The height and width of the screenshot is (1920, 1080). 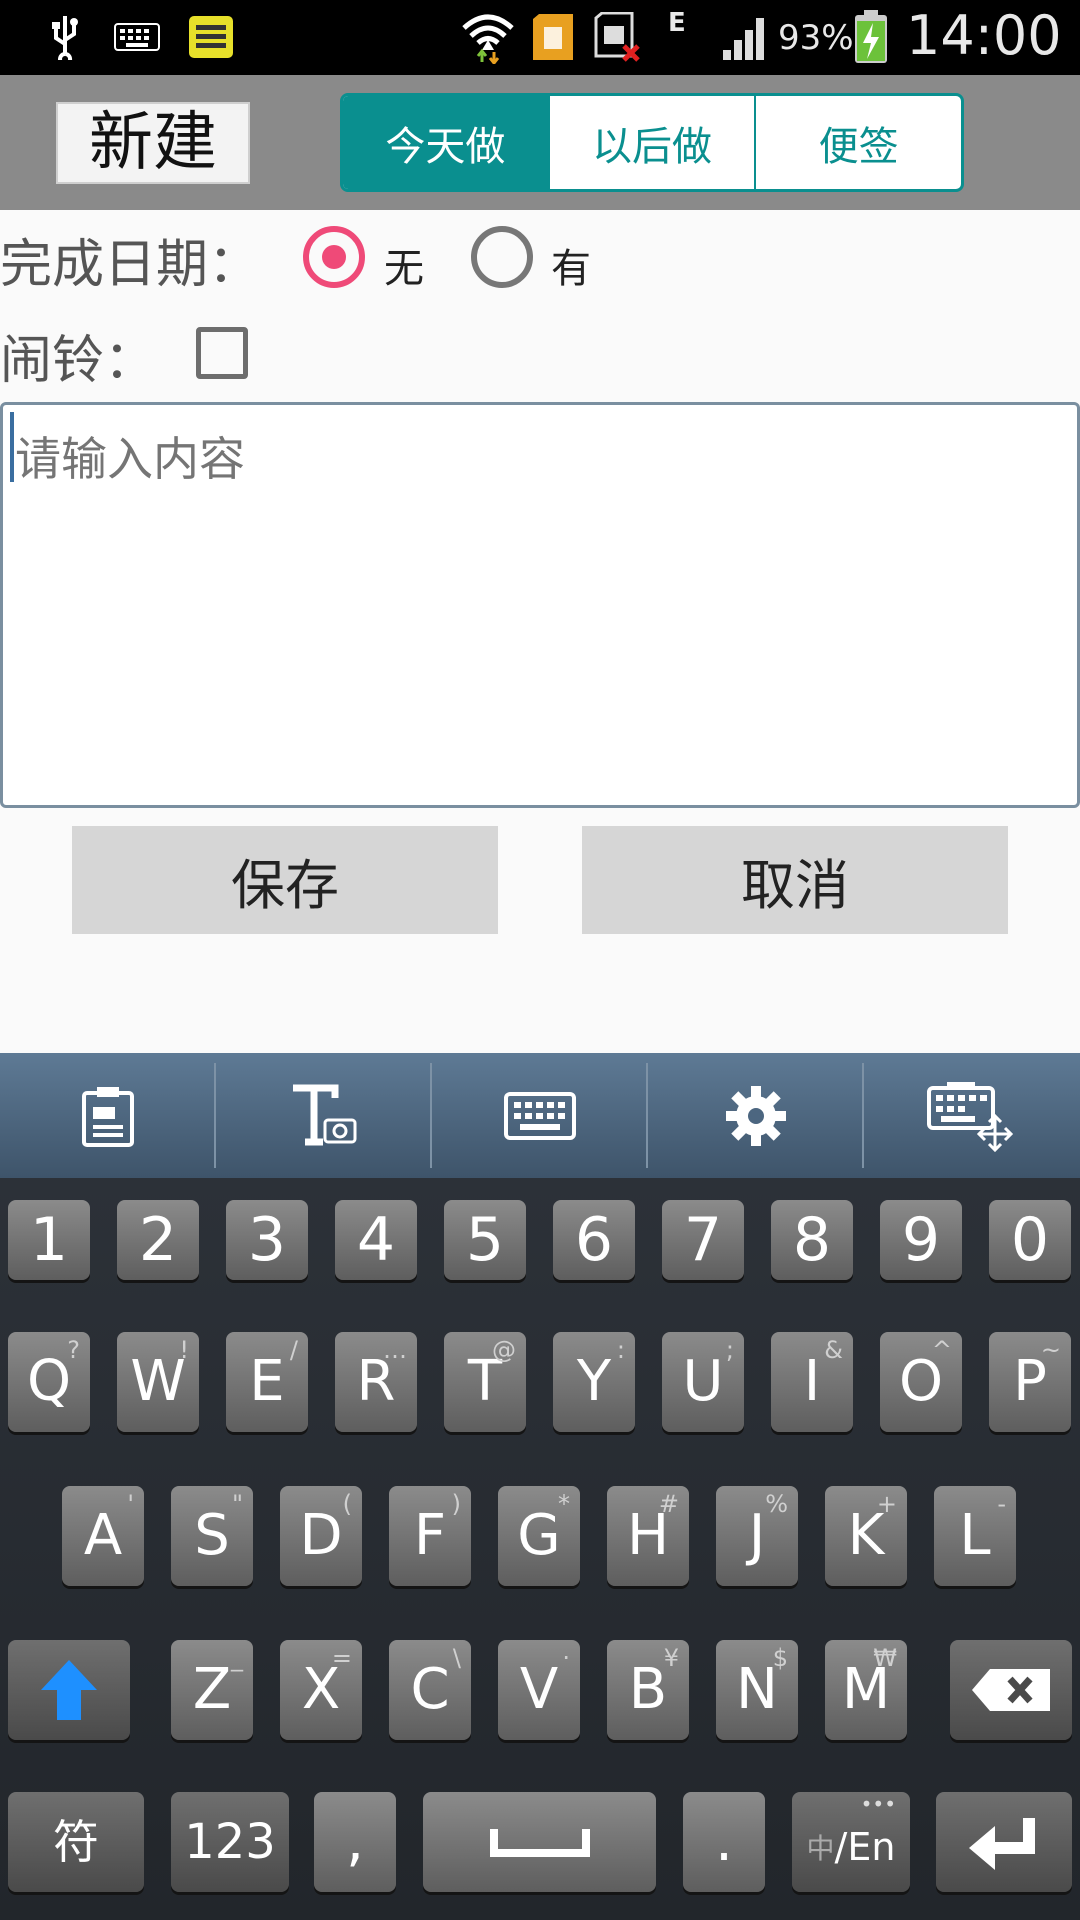 What do you see at coordinates (130, 265) in the screenshot?
I see `due-date-label: 完成日期：` at bounding box center [130, 265].